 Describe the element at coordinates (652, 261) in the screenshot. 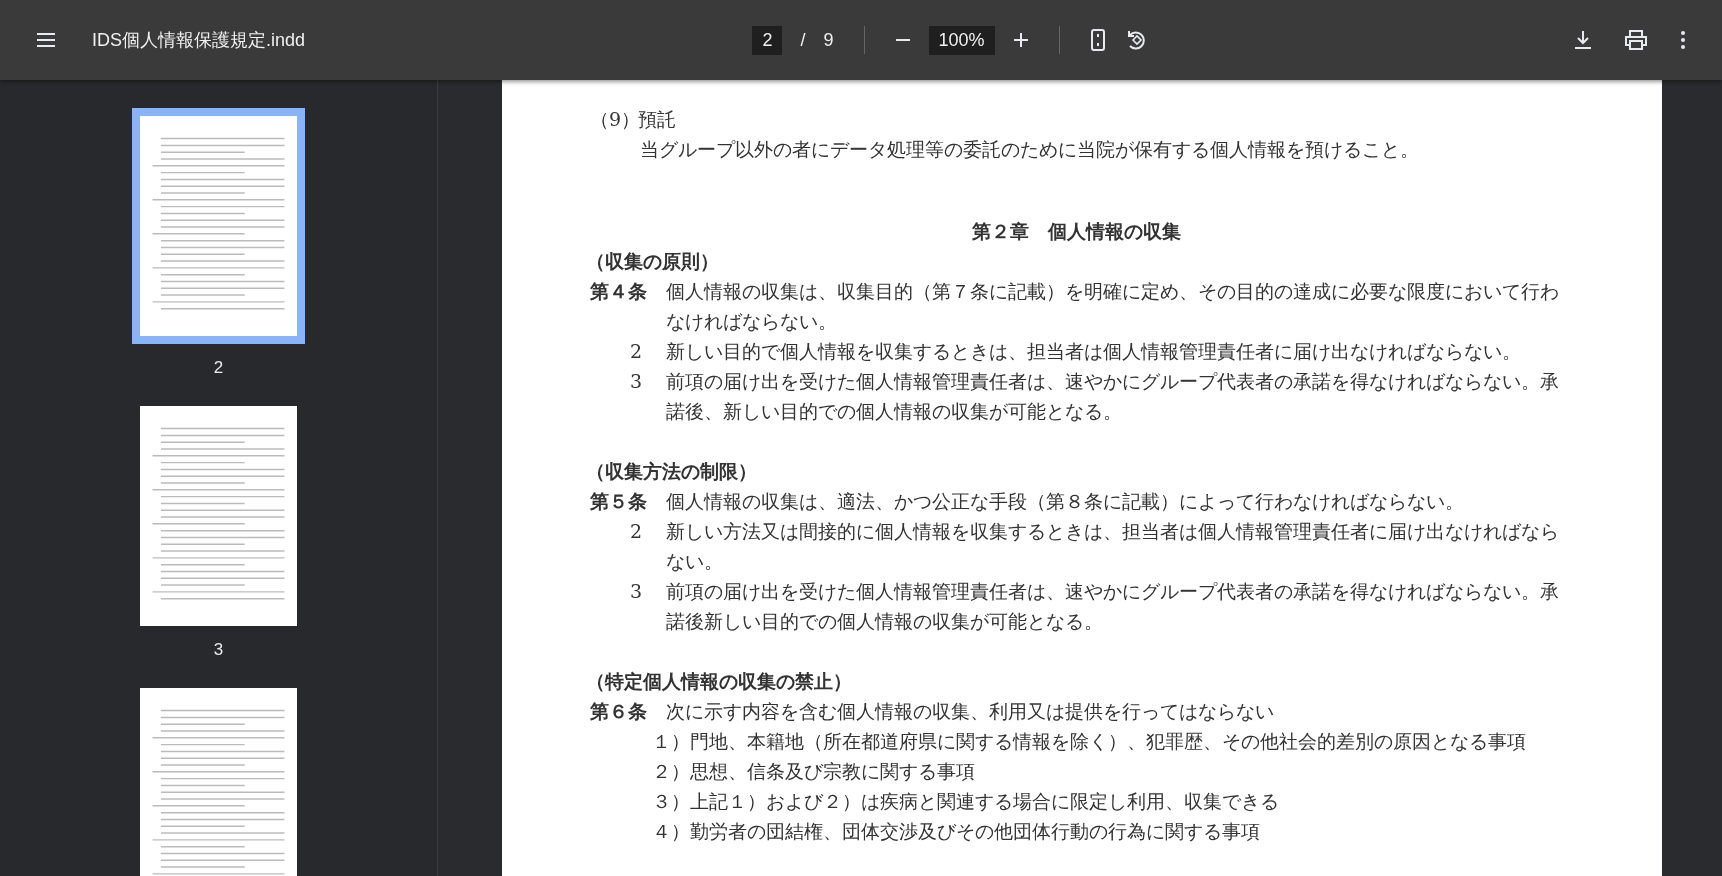

I see `section-heading: （収集の原則）` at that location.